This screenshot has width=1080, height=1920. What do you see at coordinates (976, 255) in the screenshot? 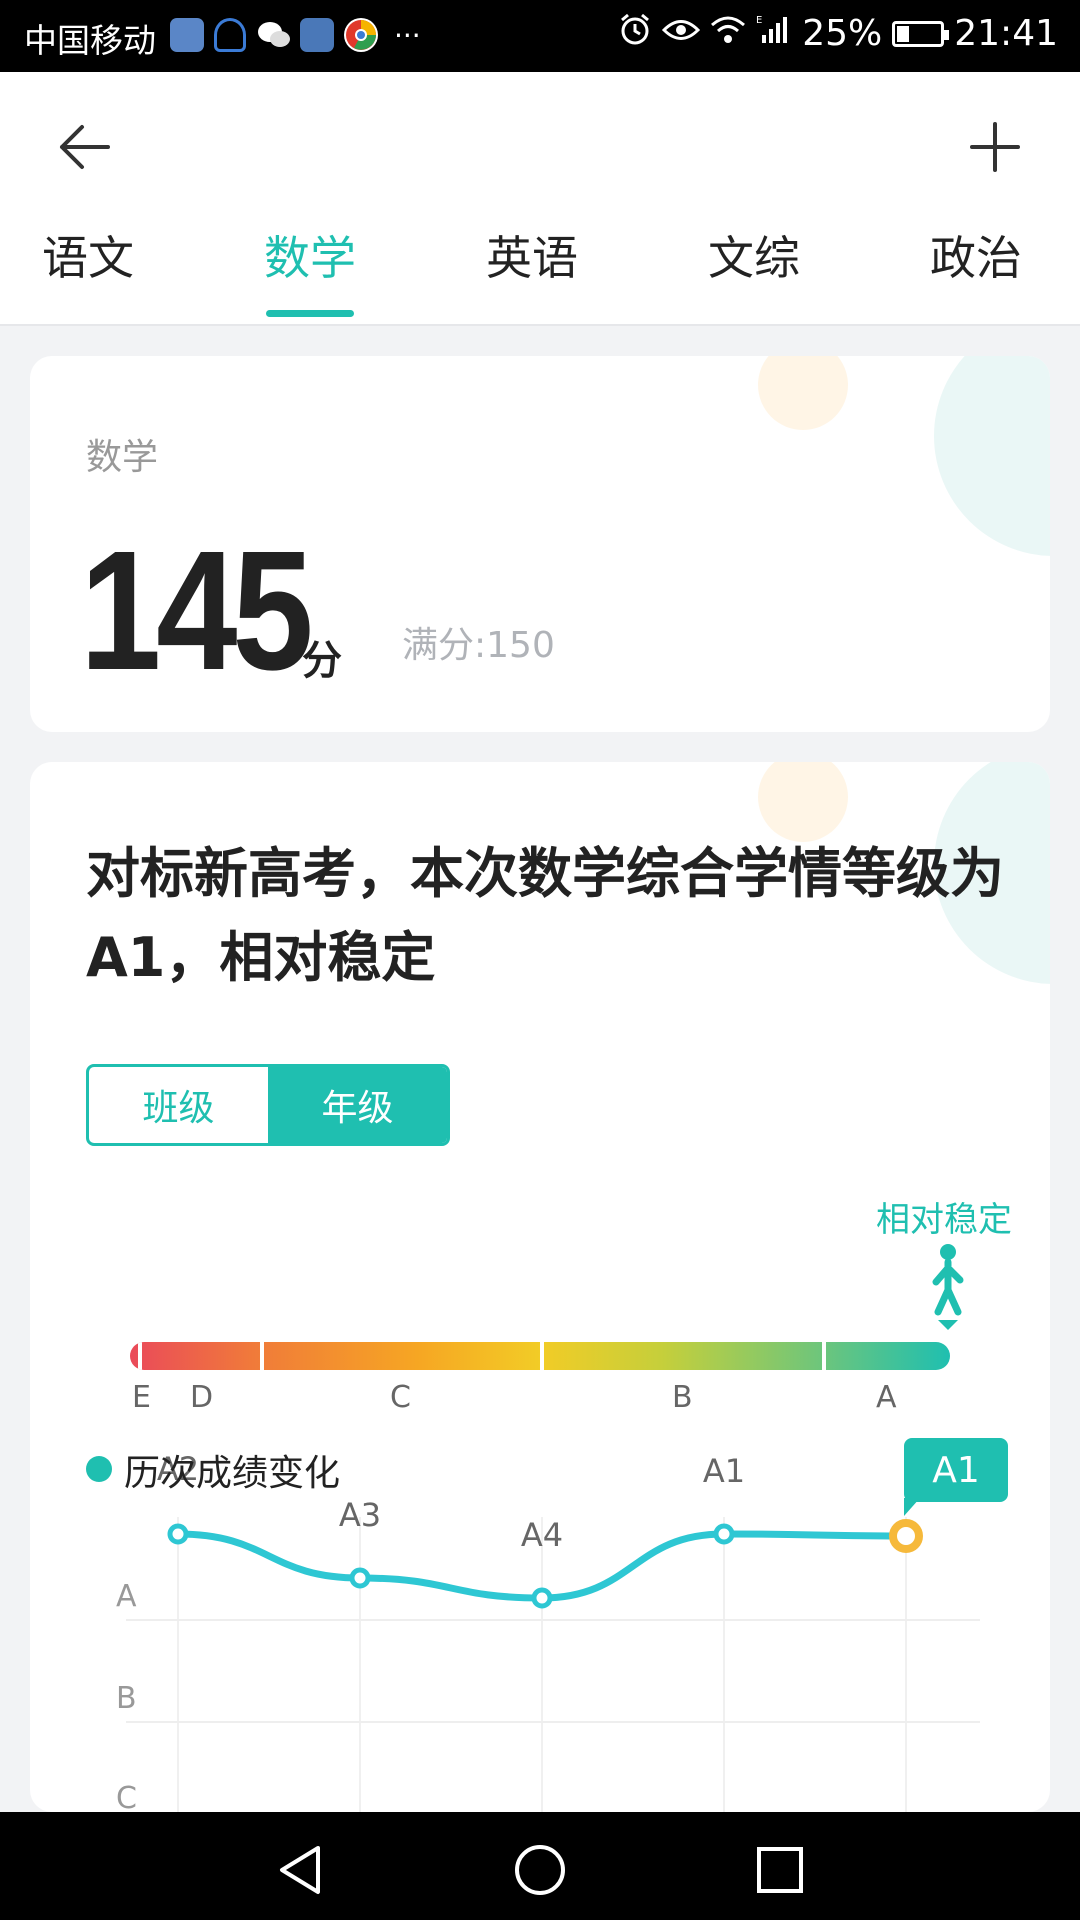
I see `tab-politics: 政治` at bounding box center [976, 255].